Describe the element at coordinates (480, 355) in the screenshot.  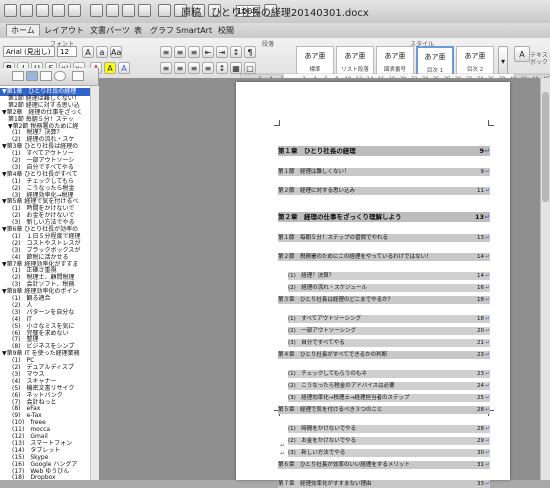
I see `toc-page-number: 23` at that location.